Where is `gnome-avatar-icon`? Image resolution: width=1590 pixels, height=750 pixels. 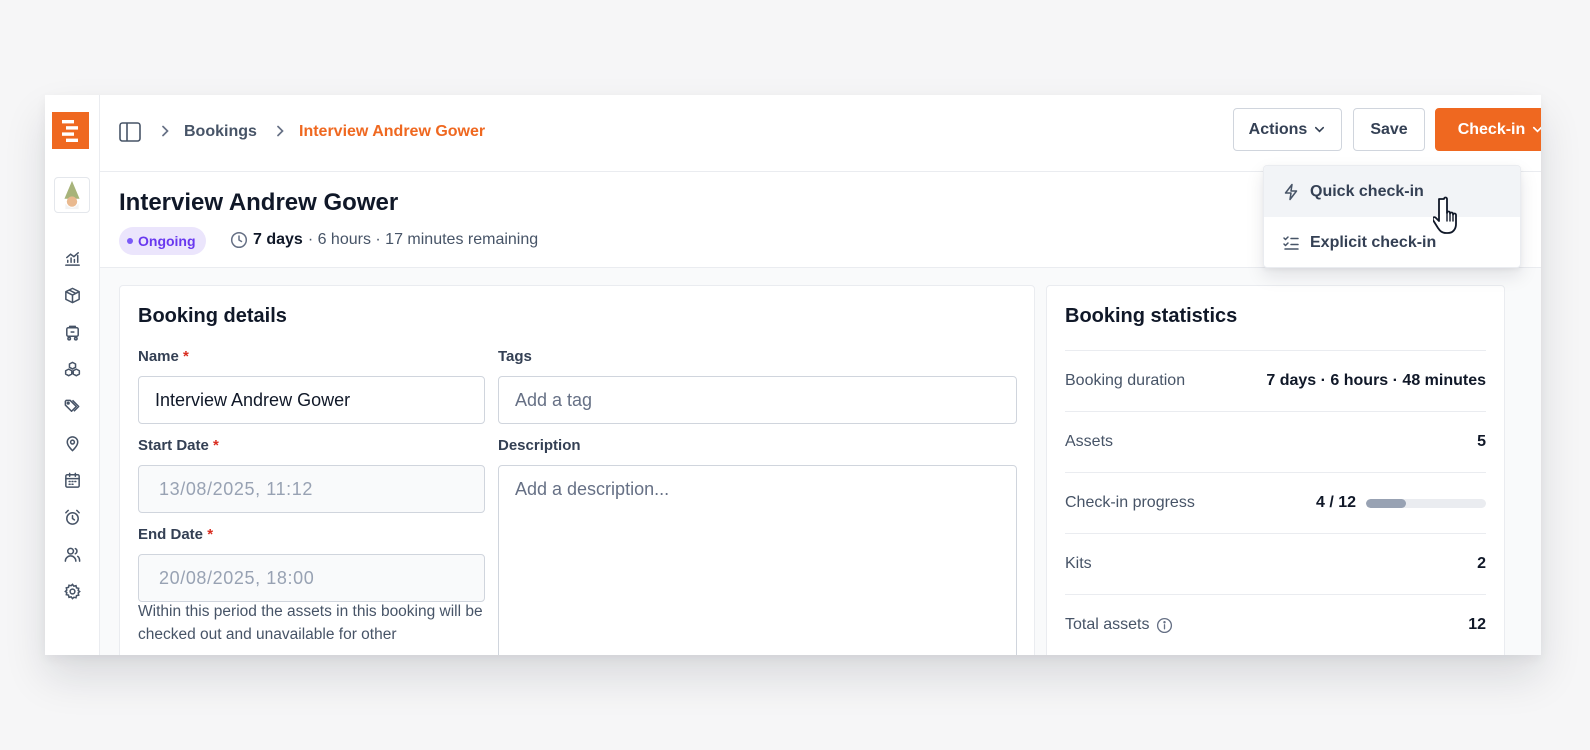
gnome-avatar-icon is located at coordinates (72, 195).